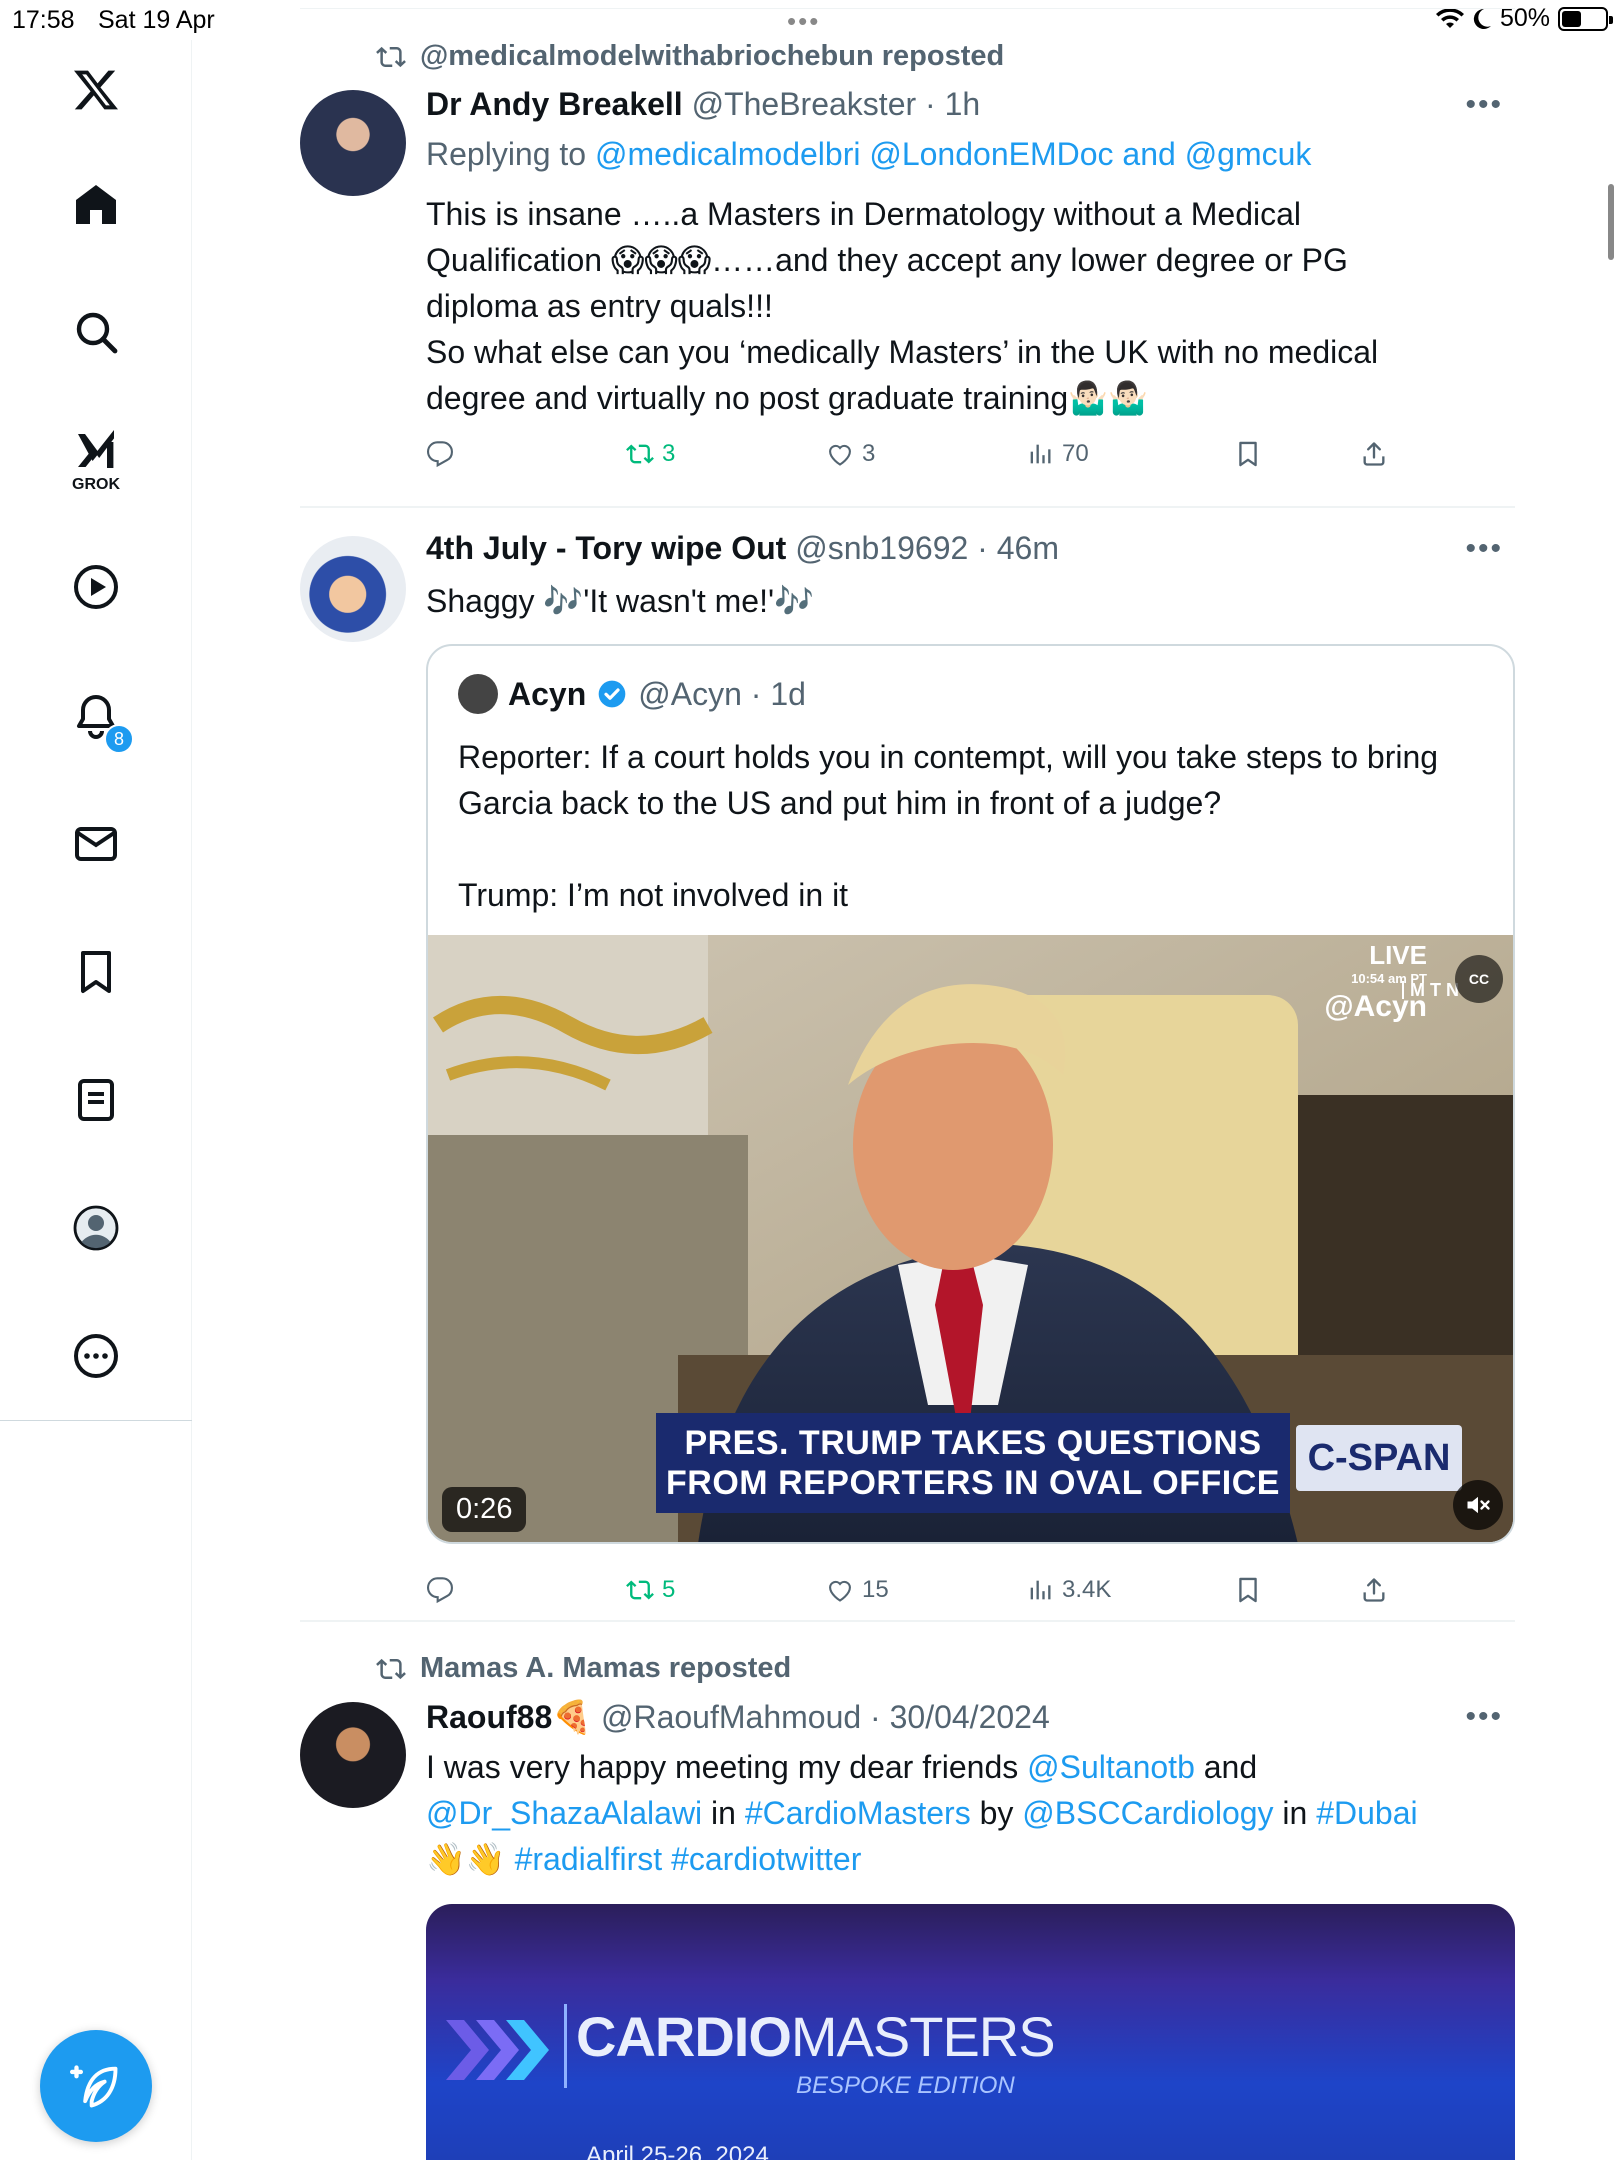  What do you see at coordinates (620, 601) in the screenshot?
I see `tweet-text: Shaggy 🎶'It wasn't me!'🎶` at bounding box center [620, 601].